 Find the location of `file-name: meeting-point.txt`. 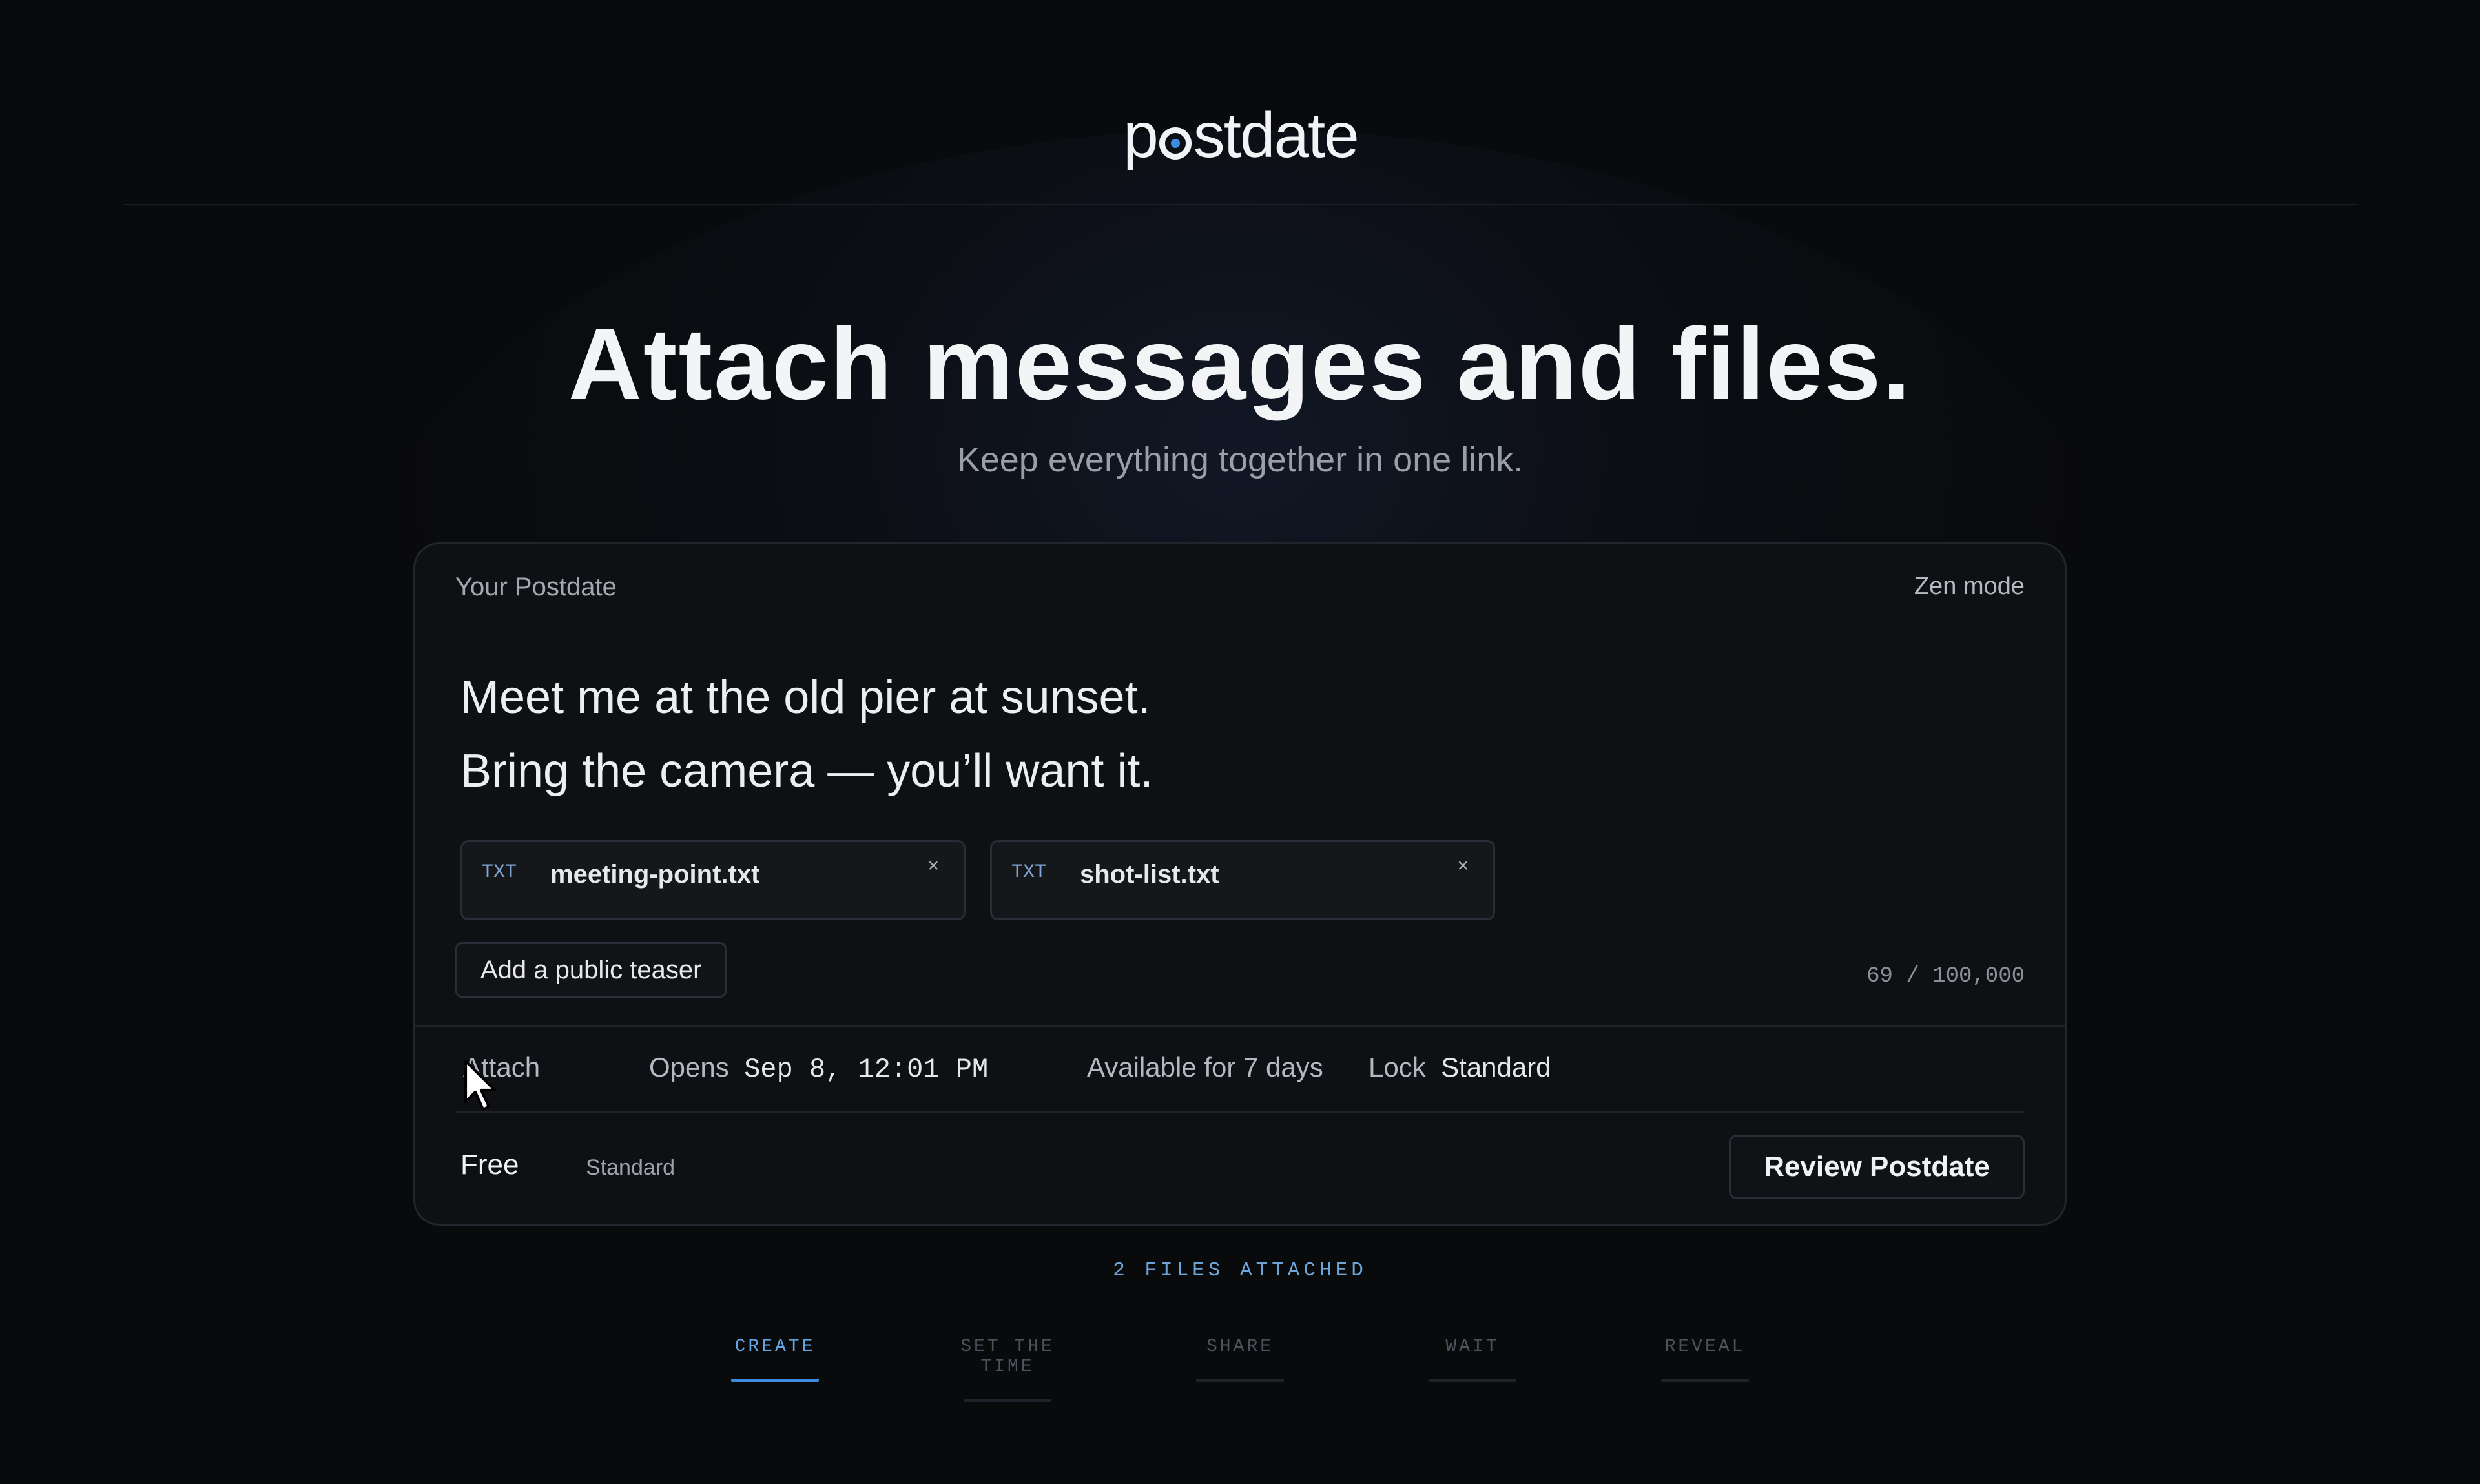

file-name: meeting-point.txt is located at coordinates (655, 874).